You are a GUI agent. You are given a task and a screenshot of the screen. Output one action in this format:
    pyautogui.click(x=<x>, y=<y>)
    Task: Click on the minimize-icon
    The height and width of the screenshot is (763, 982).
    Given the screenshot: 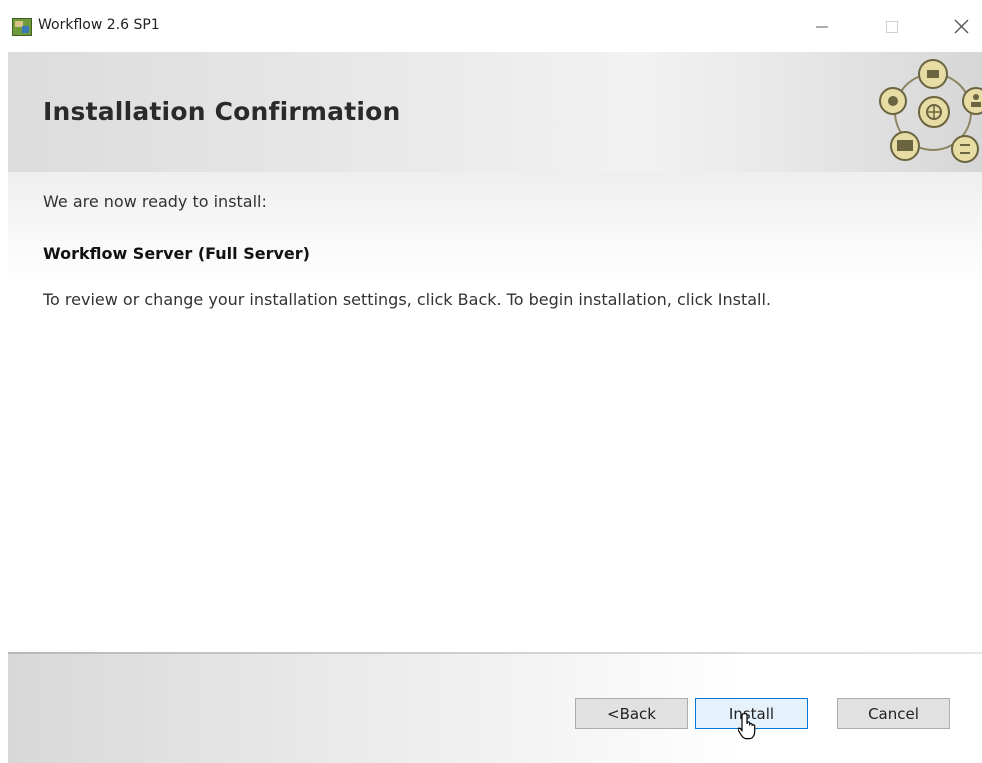 What is the action you would take?
    pyautogui.click(x=822, y=26)
    